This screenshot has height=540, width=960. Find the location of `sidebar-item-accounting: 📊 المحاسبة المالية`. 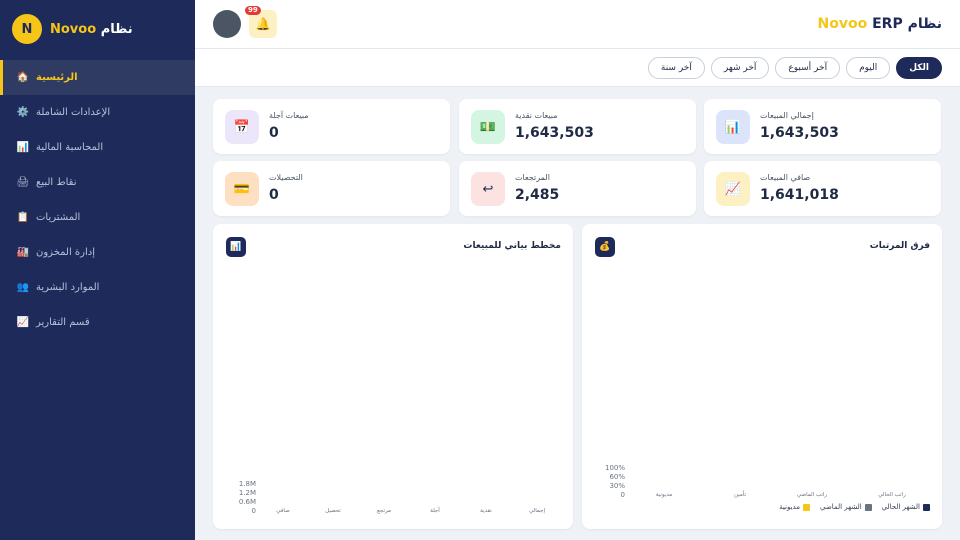

sidebar-item-accounting: 📊 المحاسبة المالية is located at coordinates (97, 147).